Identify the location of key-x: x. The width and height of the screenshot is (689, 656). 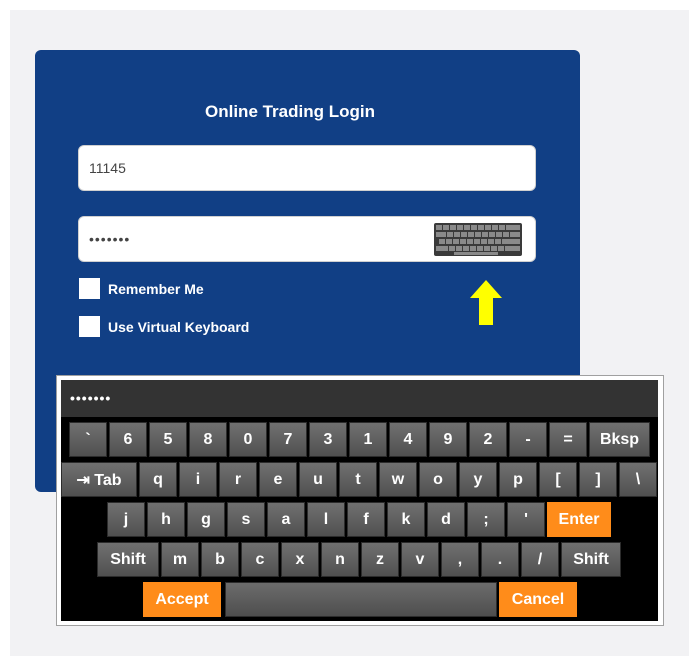
(300, 559).